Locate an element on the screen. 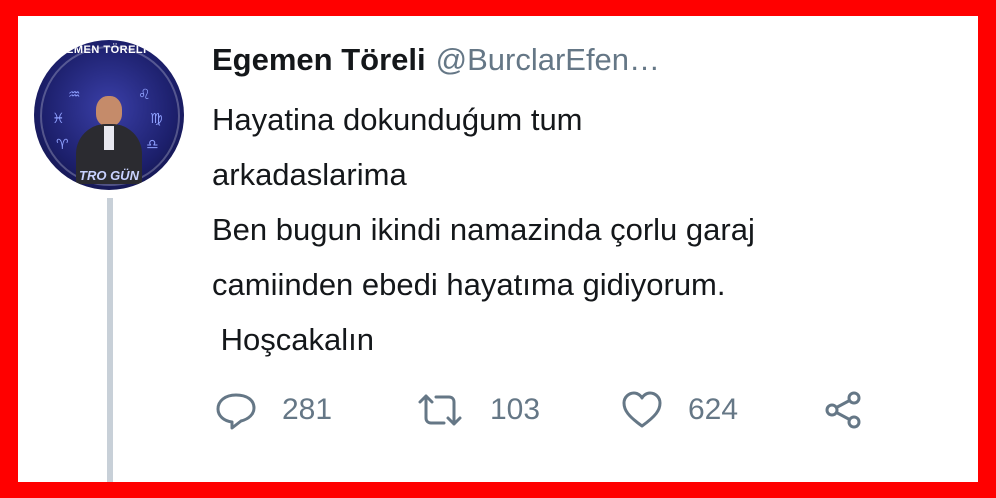 The width and height of the screenshot is (996, 498). avatar-top-text: EGEMEN TÖRELİ İLE is located at coordinates (109, 50).